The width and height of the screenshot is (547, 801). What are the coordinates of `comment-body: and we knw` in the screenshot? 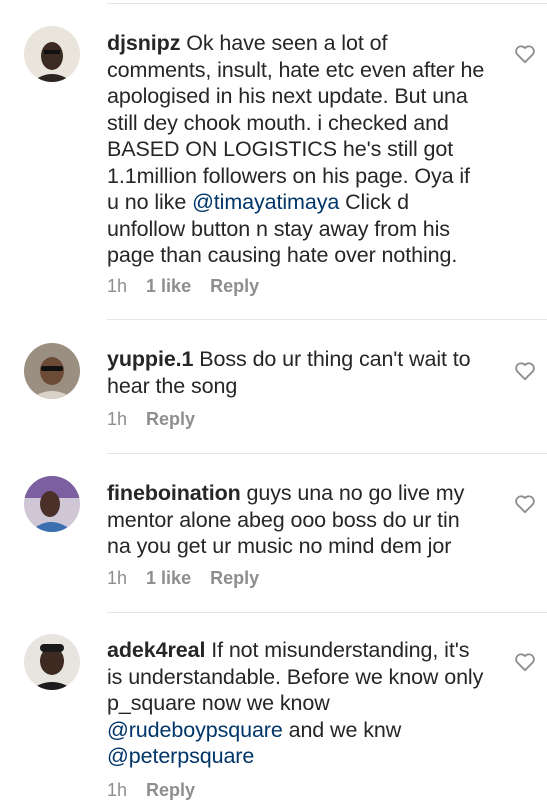 It's located at (342, 729).